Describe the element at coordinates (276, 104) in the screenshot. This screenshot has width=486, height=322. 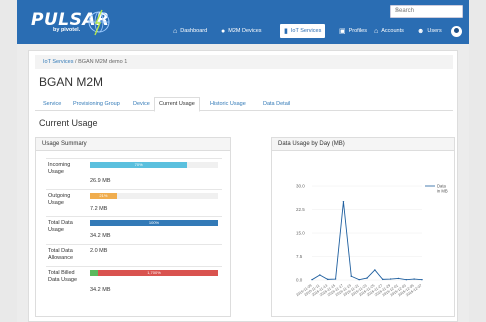
I see `tab-data-detail: Data Detail` at that location.